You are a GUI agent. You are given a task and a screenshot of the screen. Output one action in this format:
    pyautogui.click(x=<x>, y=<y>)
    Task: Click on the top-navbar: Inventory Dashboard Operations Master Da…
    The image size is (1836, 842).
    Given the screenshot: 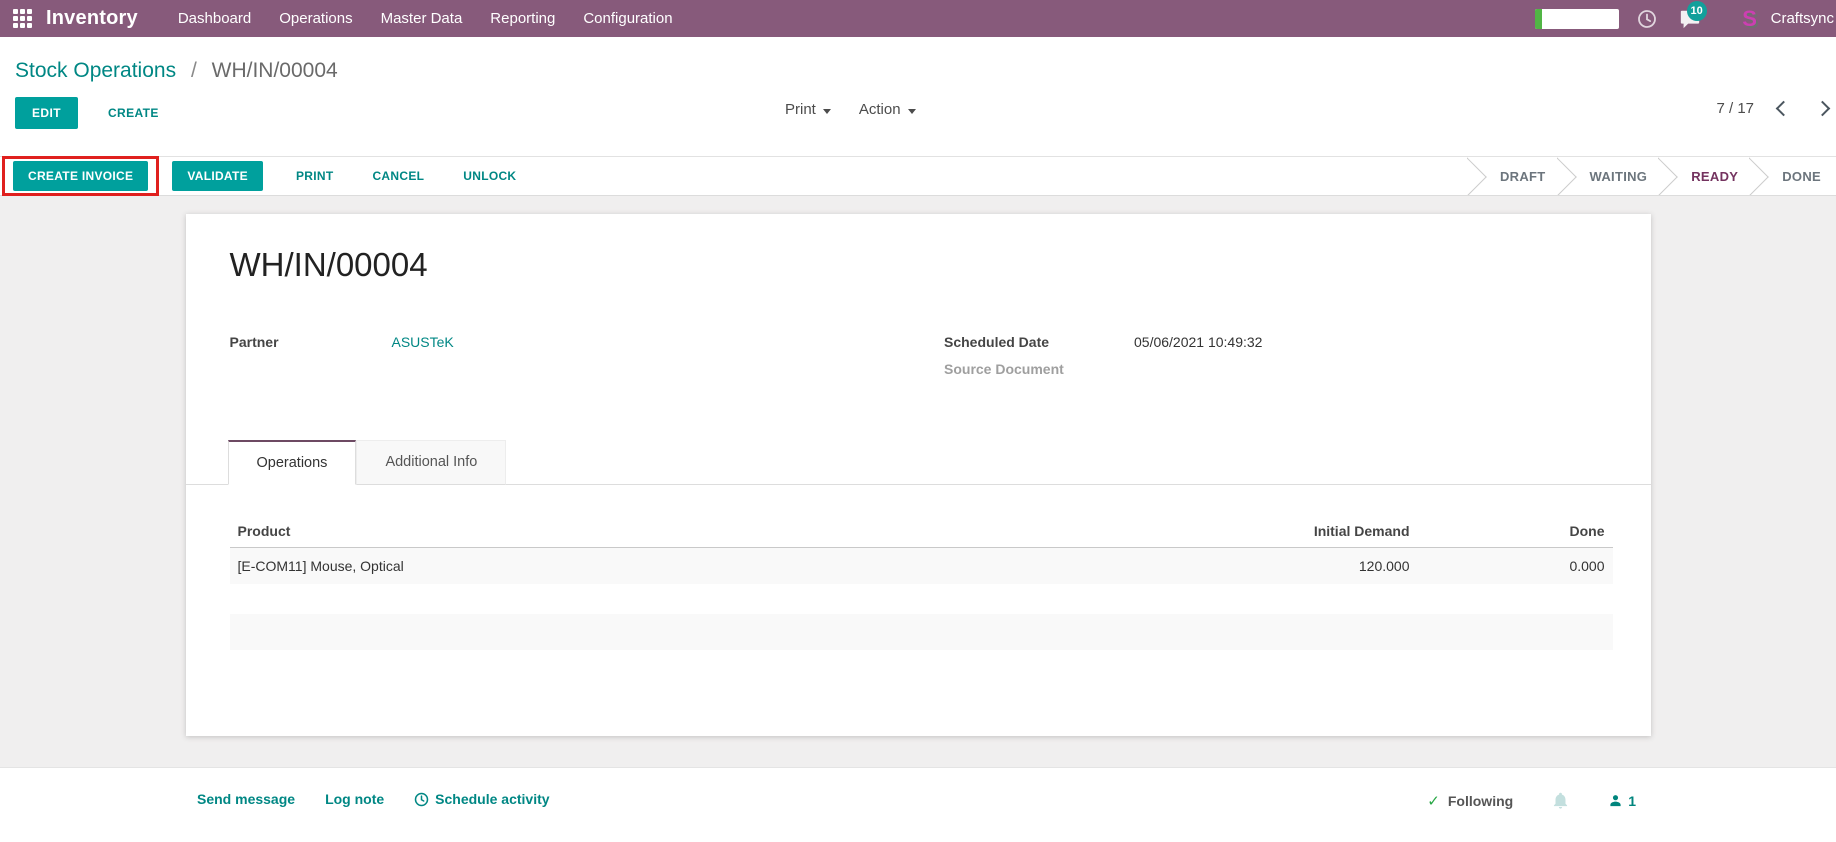 What is the action you would take?
    pyautogui.click(x=918, y=18)
    